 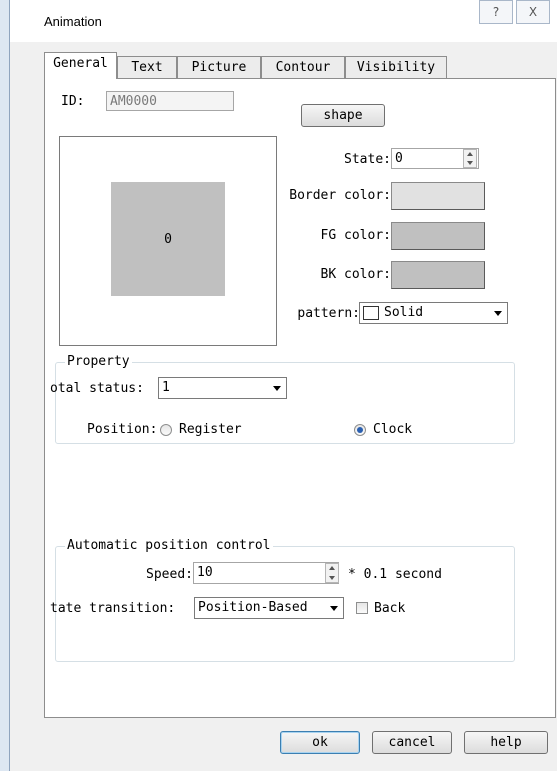 I want to click on help-icon: ?, so click(x=496, y=12).